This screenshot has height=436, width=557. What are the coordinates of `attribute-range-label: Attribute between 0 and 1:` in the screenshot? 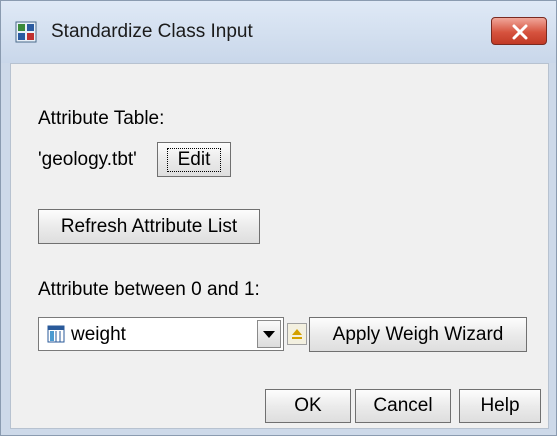 It's located at (149, 289).